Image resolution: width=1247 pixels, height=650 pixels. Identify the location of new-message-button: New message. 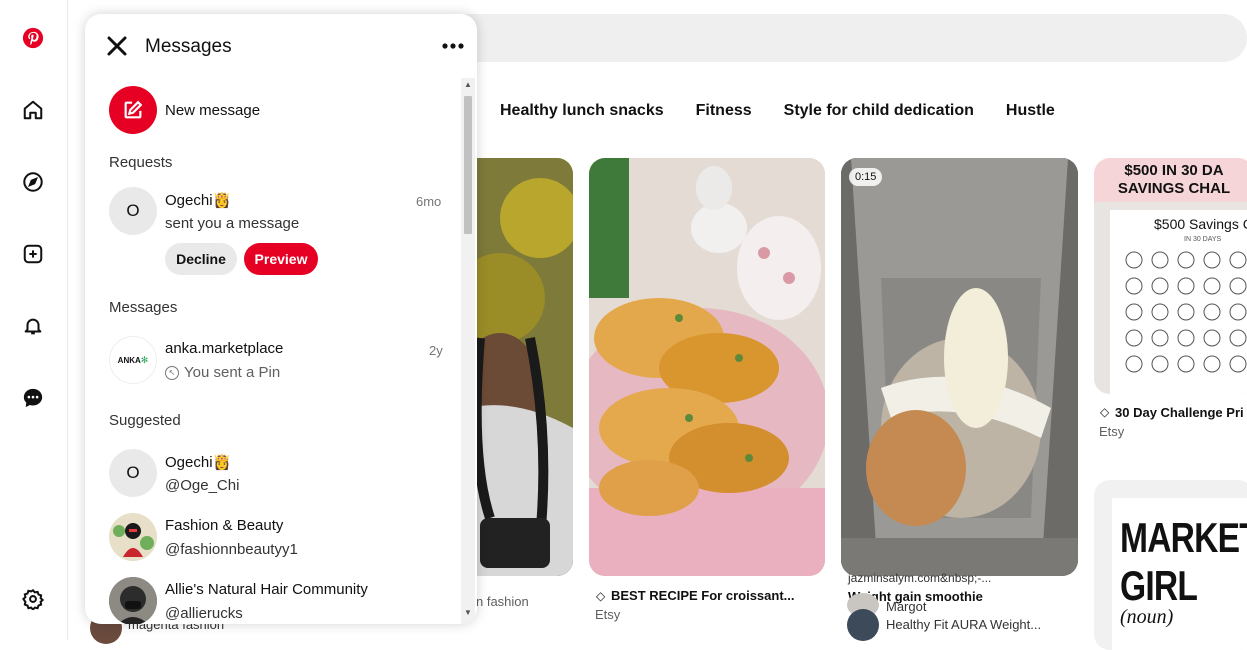
(279, 110).